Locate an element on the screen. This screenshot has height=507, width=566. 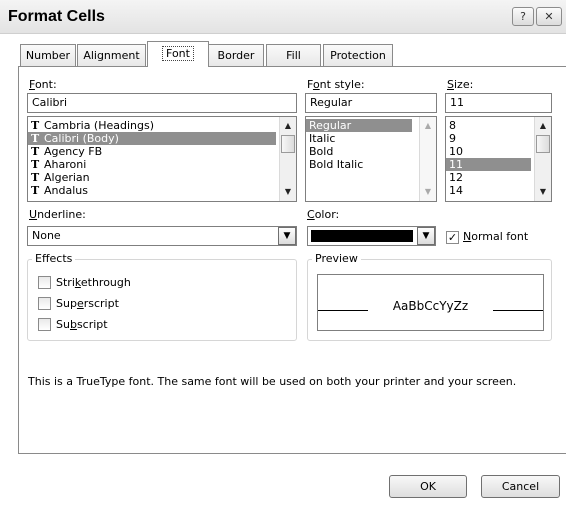
color-swatch is located at coordinates (362, 236).